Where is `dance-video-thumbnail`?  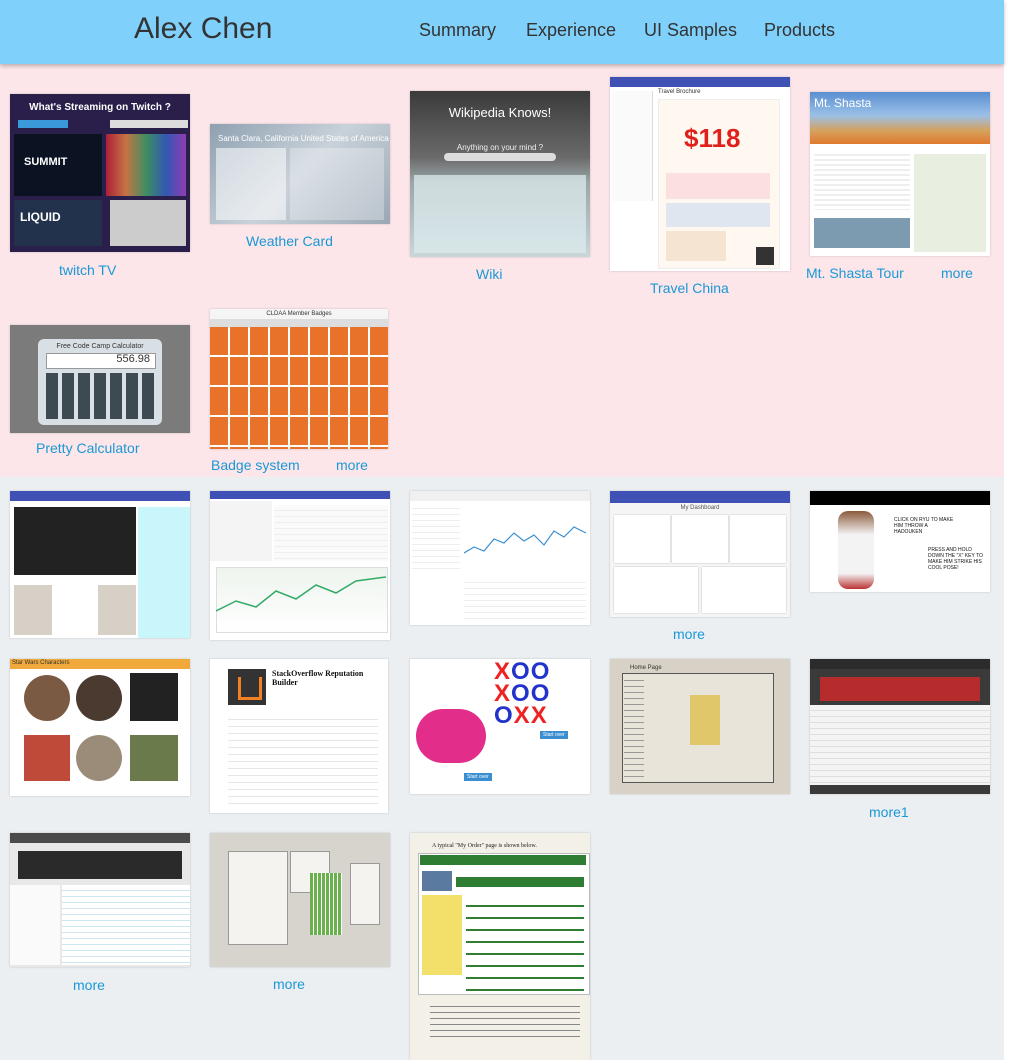
dance-video-thumbnail is located at coordinates (100, 564).